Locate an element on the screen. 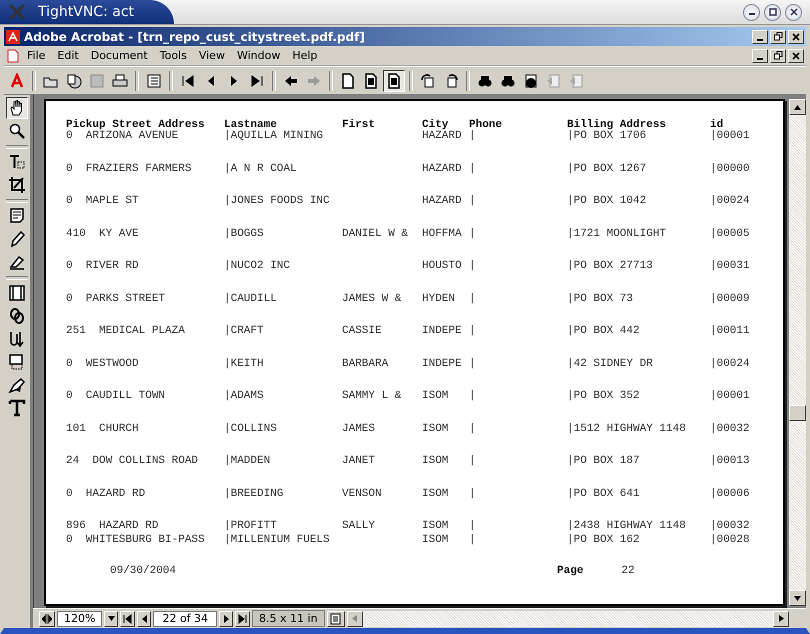 This screenshot has height=634, width=810. menu-item: File is located at coordinates (36, 55).